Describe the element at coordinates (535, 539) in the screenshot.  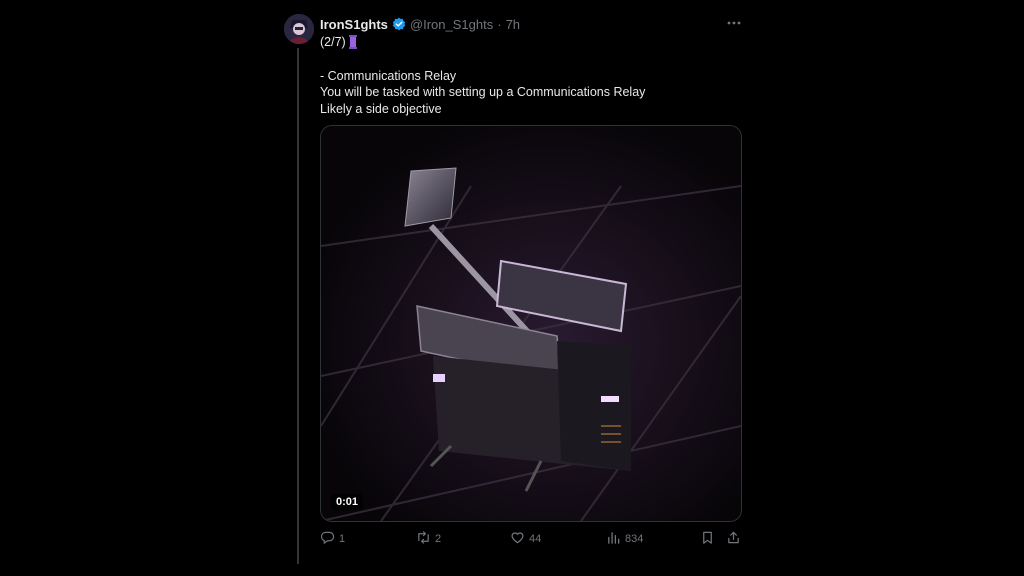
I see `like-count: 44` at that location.